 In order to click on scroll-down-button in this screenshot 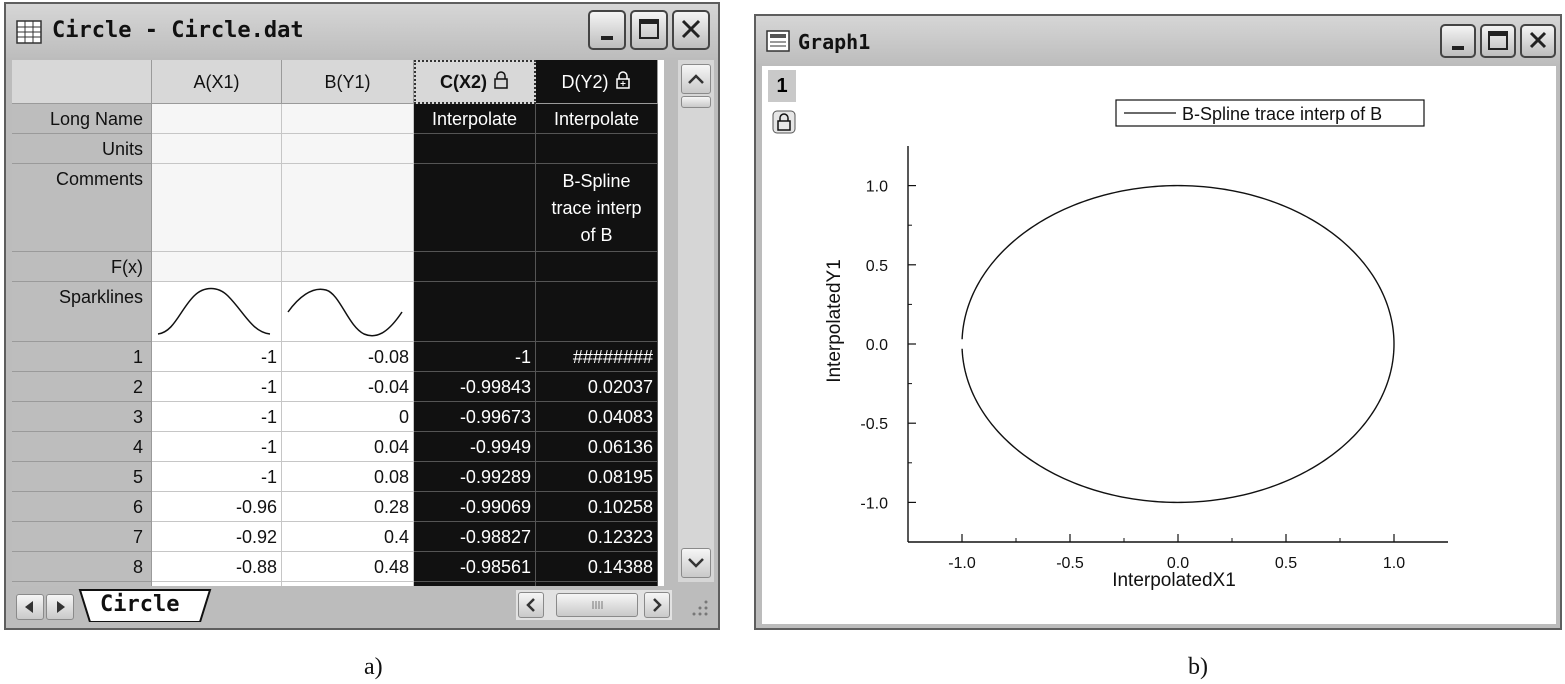, I will do `click(696, 563)`.